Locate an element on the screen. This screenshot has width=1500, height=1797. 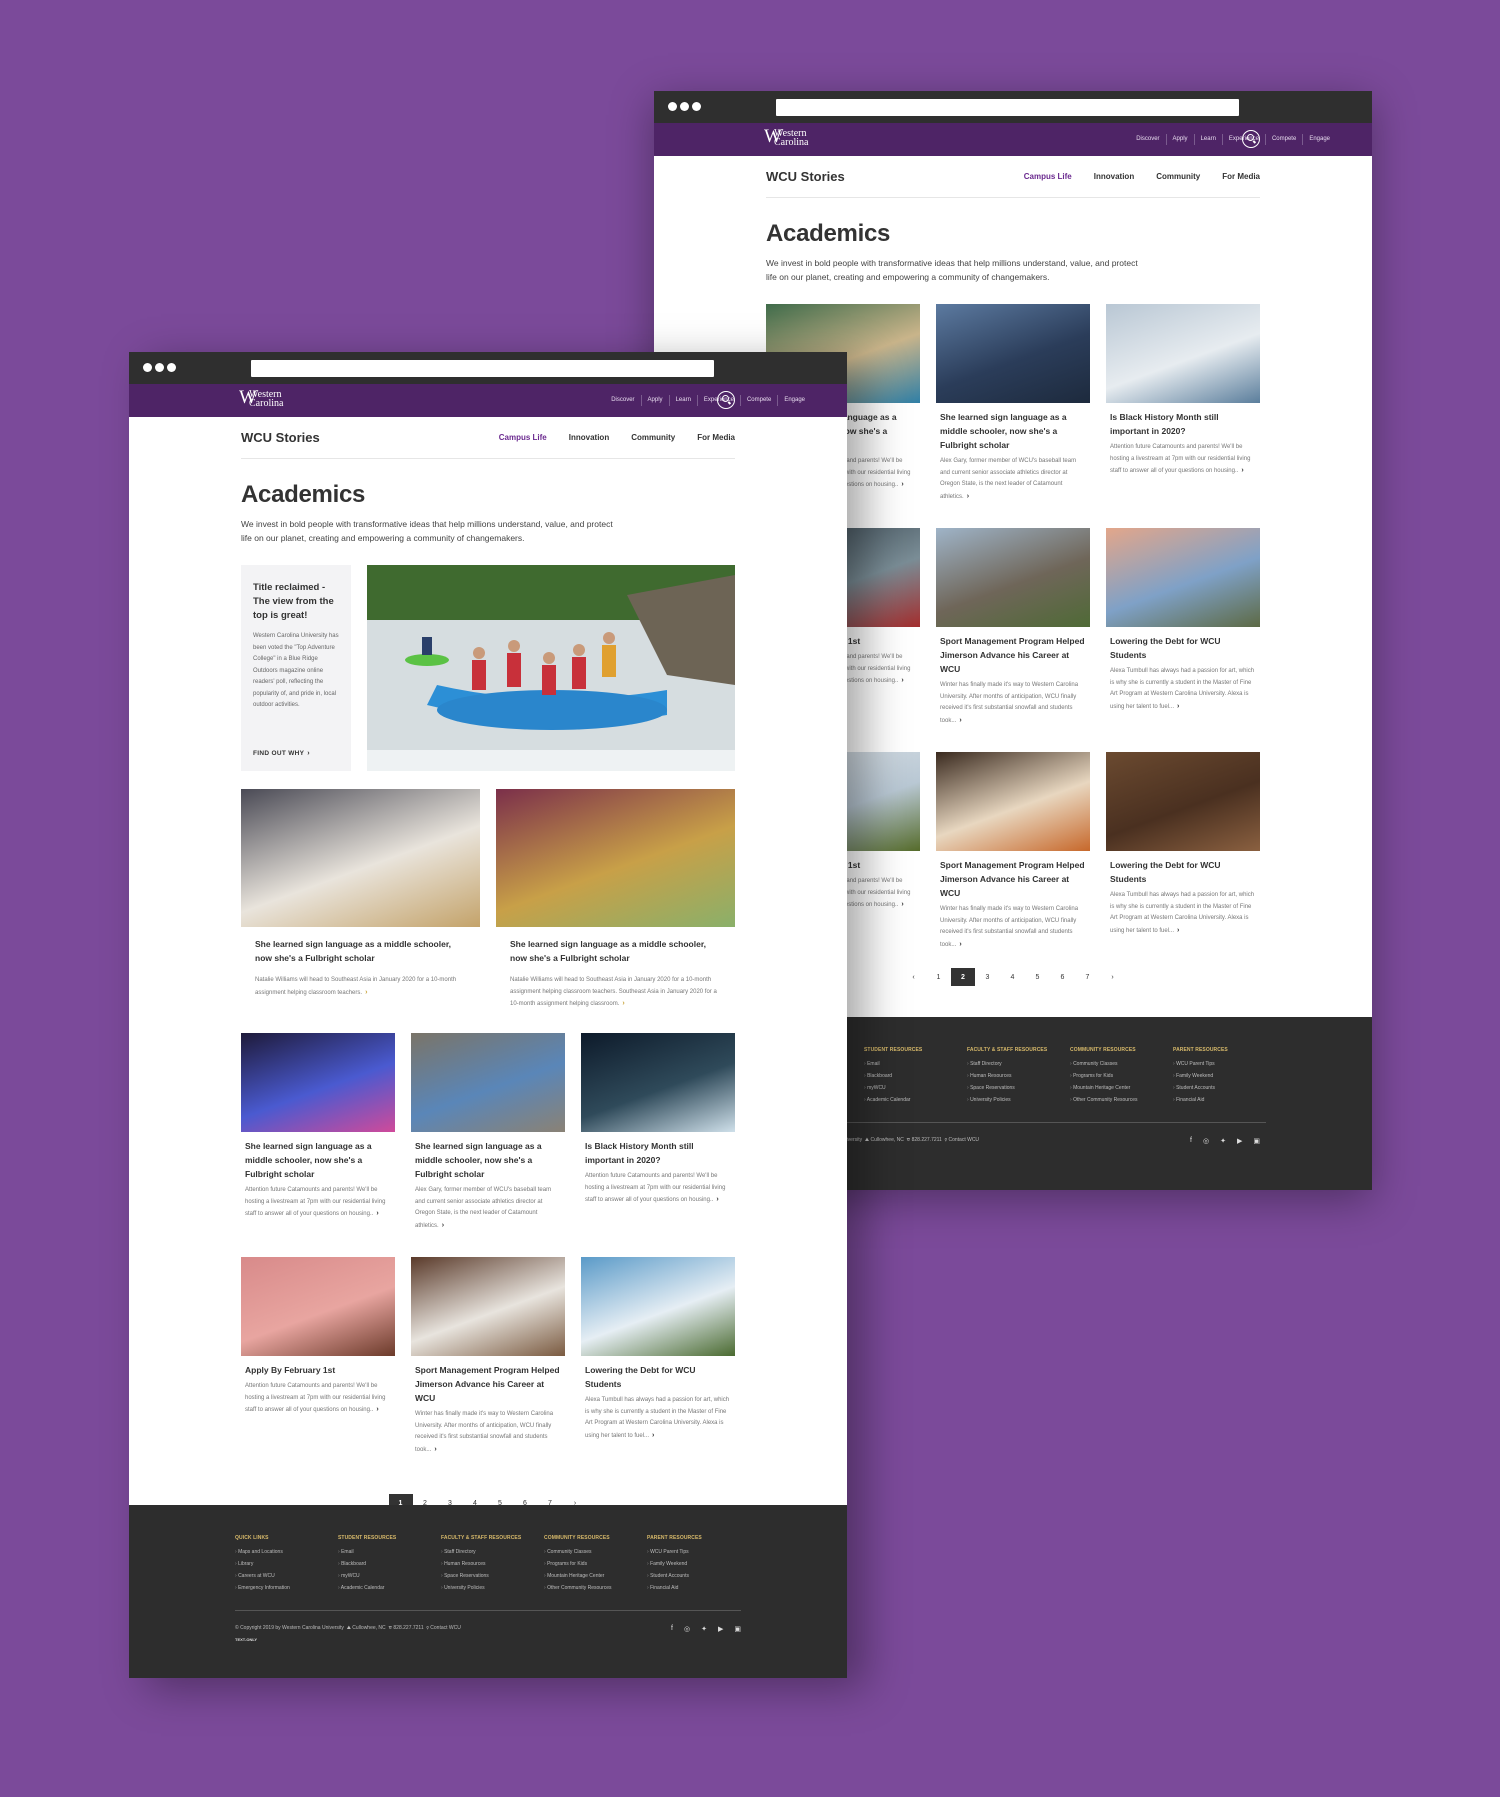
breakfast-plate-image is located at coordinates (1013, 801).